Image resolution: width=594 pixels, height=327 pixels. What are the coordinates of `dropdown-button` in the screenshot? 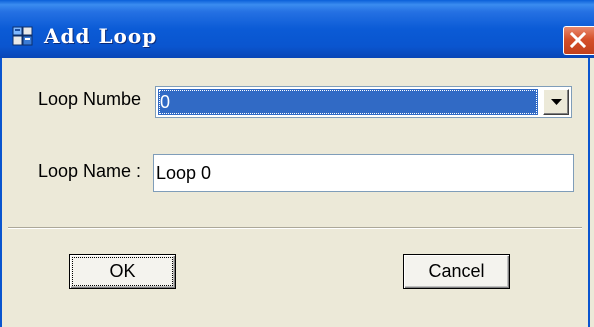 It's located at (556, 102).